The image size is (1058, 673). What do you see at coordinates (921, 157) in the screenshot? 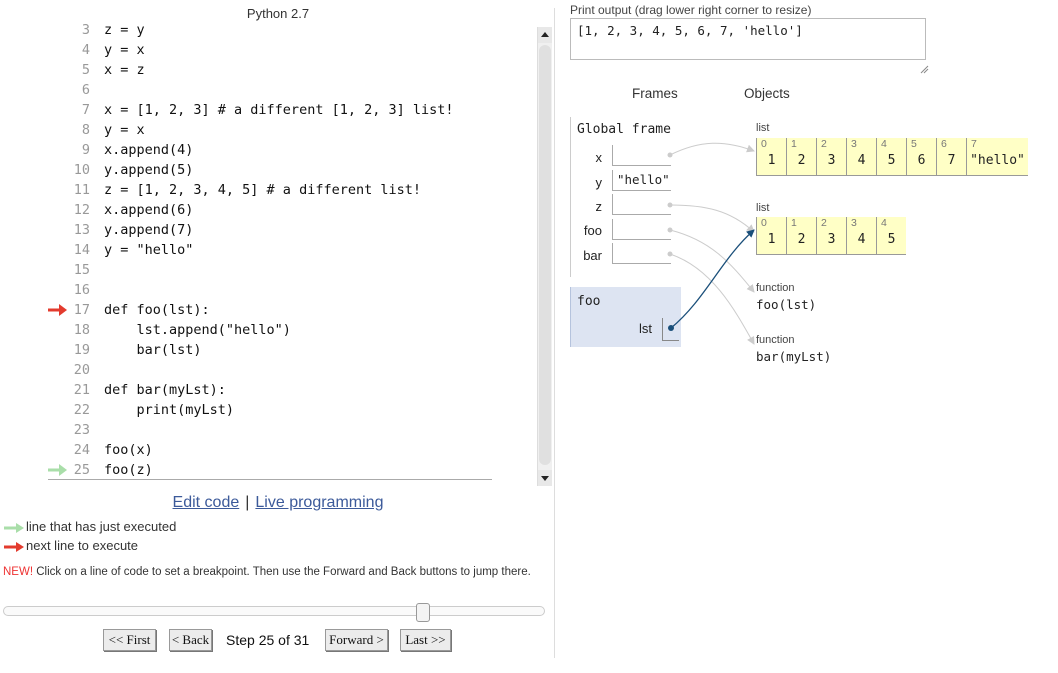
I see `list1-cell: 56` at bounding box center [921, 157].